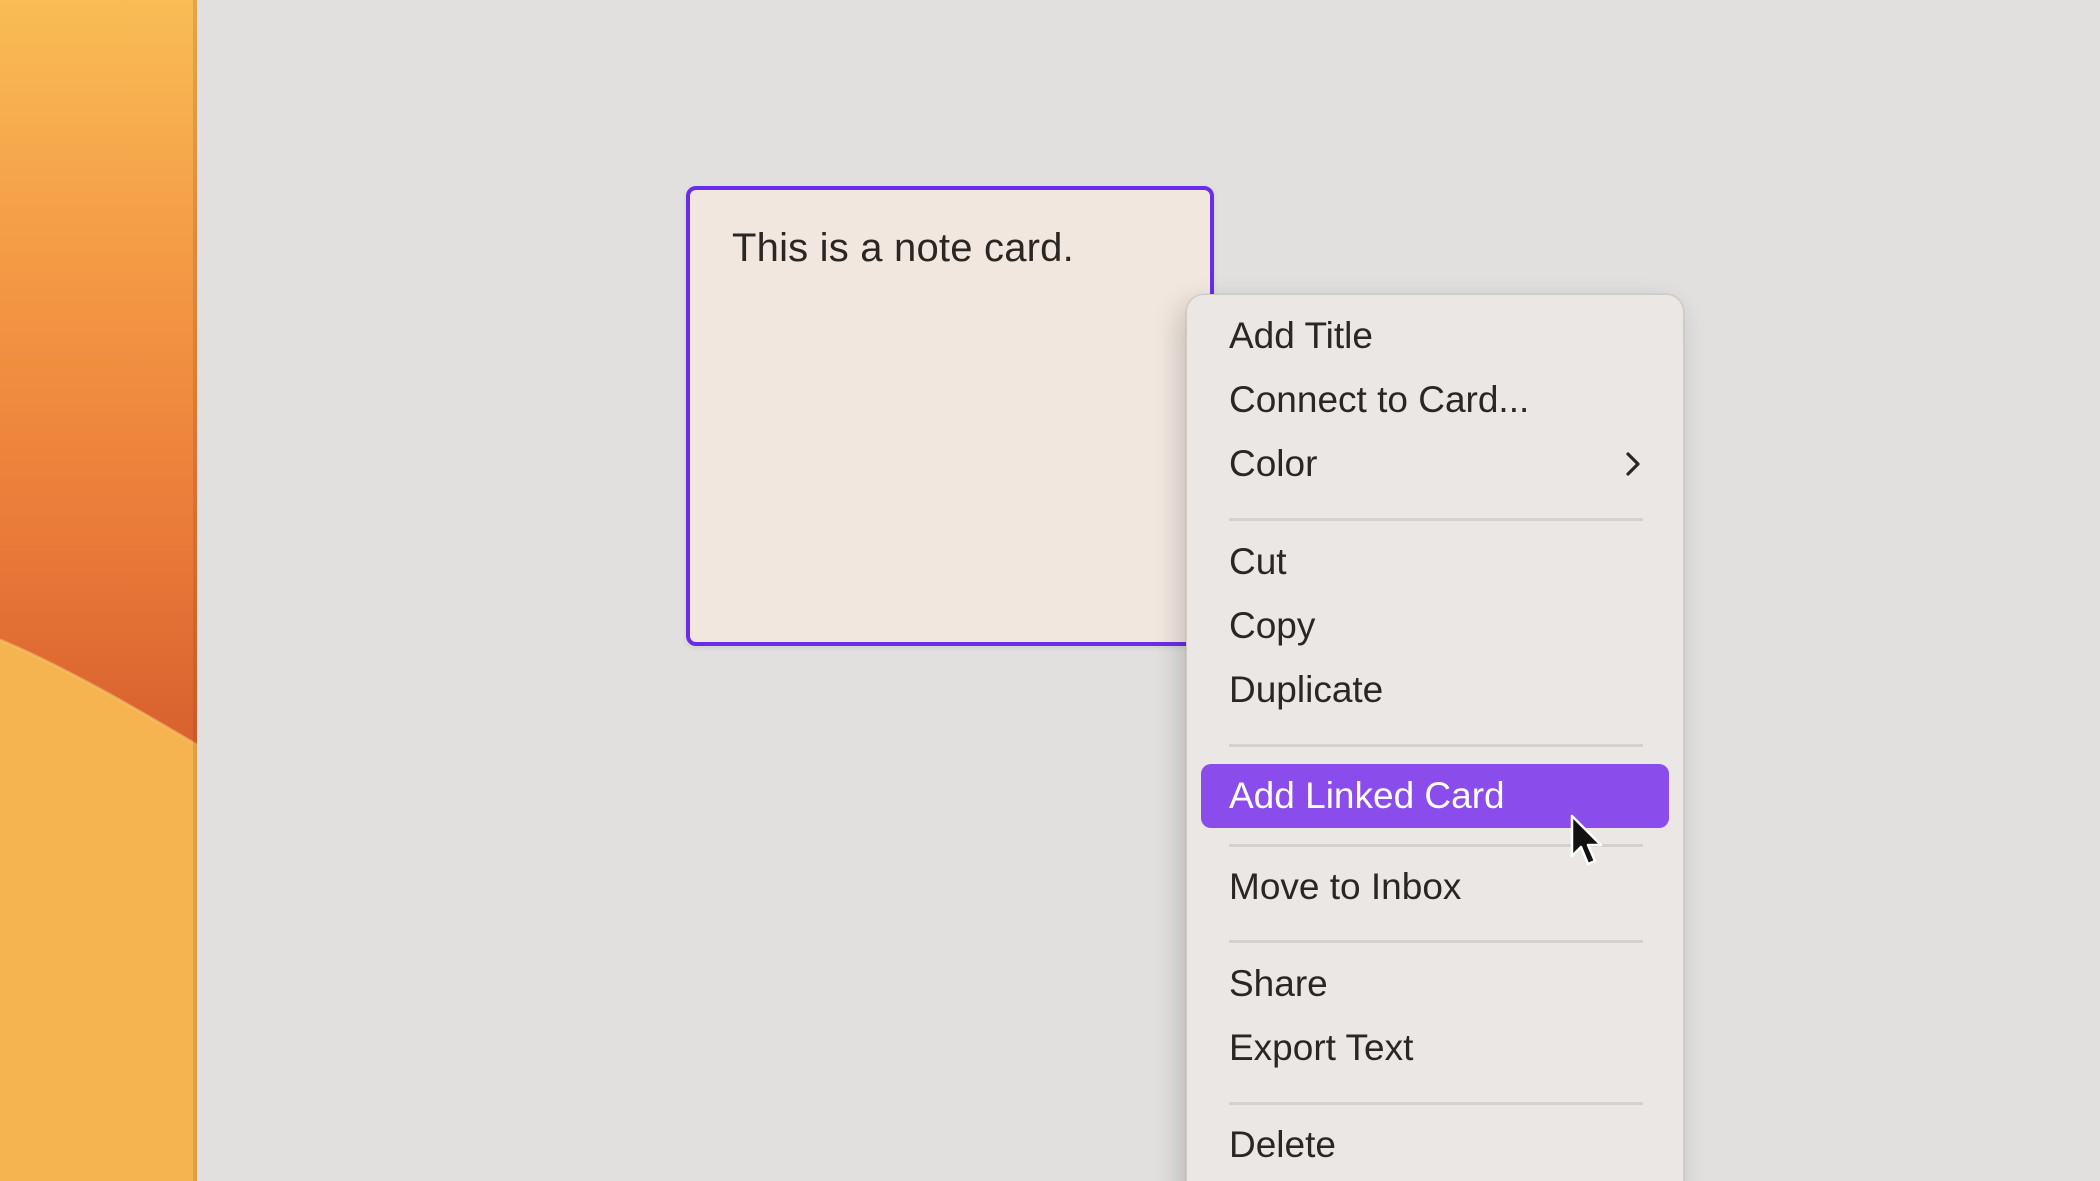  Describe the element at coordinates (98, 909) in the screenshot. I see `wallpaper-wave-shape` at that location.